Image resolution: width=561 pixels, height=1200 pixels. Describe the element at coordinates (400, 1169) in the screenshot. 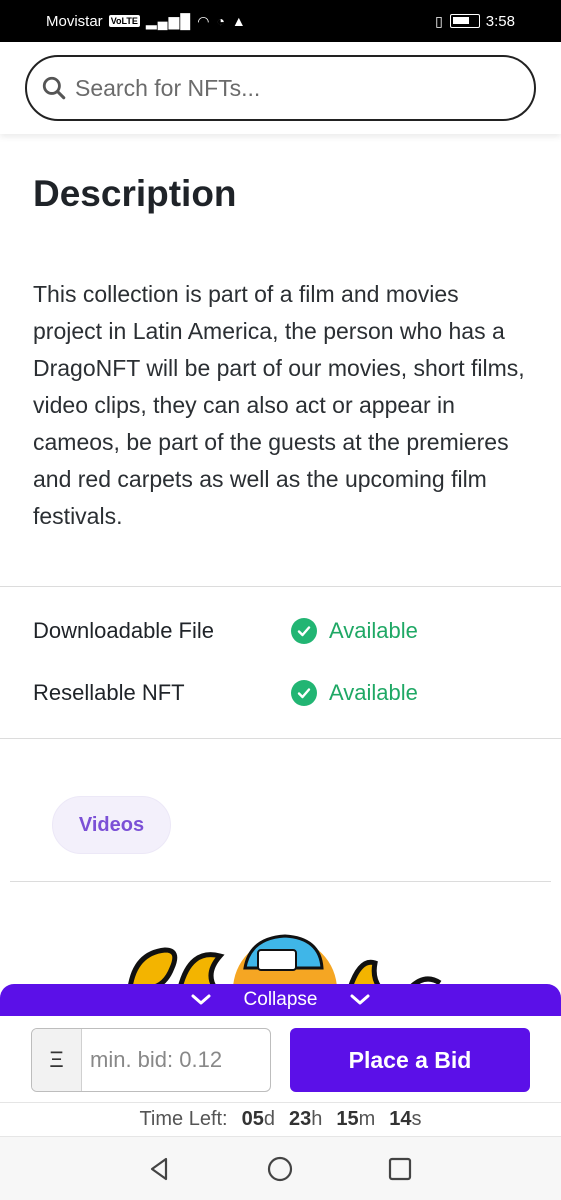

I see `recents-nav-icon` at that location.